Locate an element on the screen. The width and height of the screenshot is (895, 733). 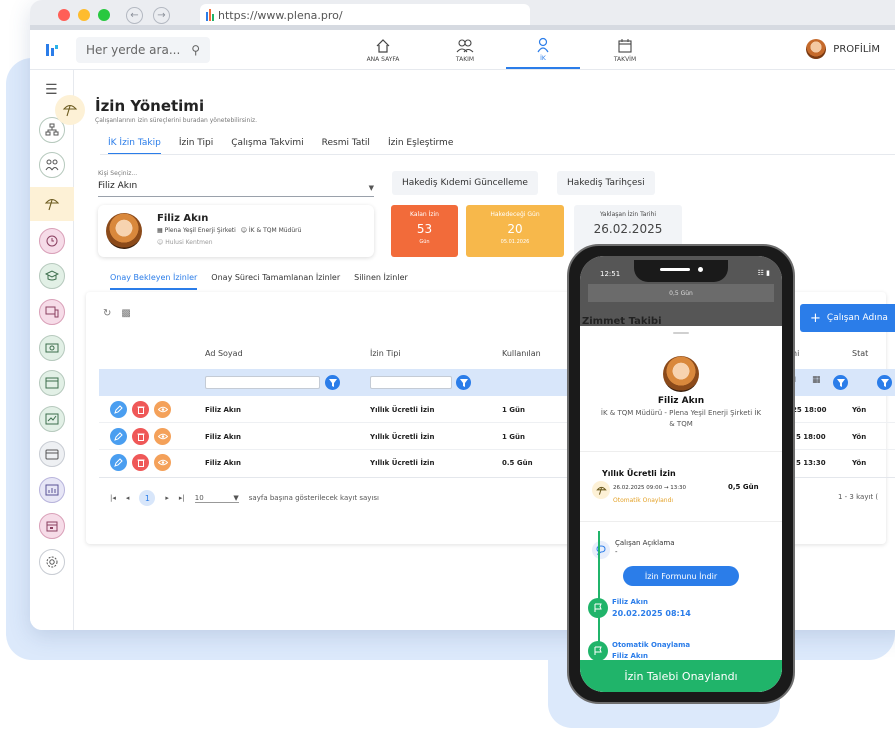
cash-icon is located at coordinates (52, 348).